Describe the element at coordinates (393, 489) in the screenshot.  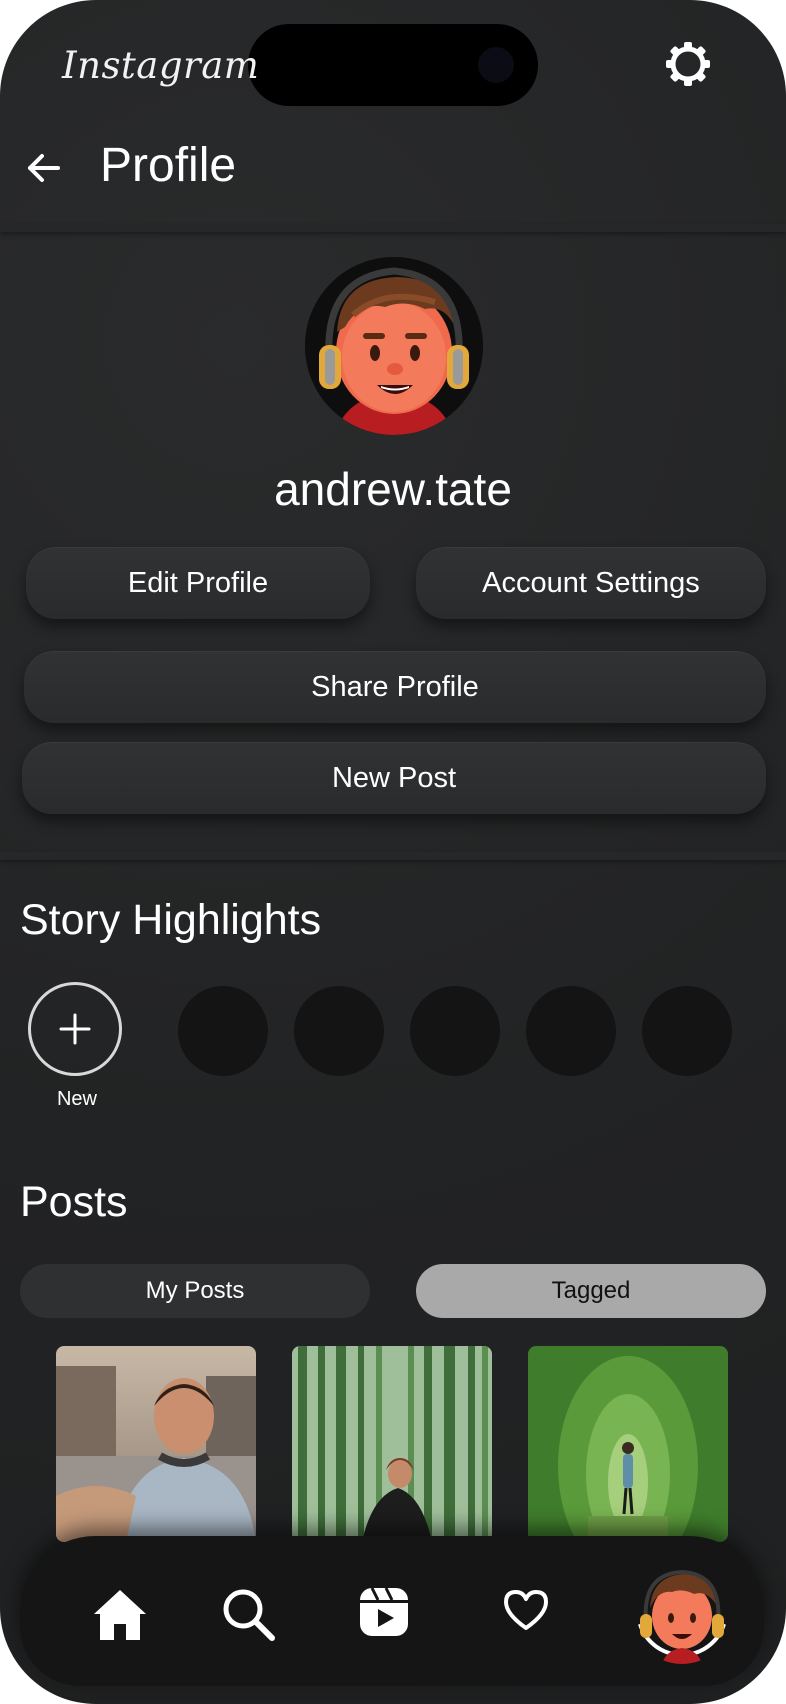
I see `profile-username: andrew.tate` at that location.